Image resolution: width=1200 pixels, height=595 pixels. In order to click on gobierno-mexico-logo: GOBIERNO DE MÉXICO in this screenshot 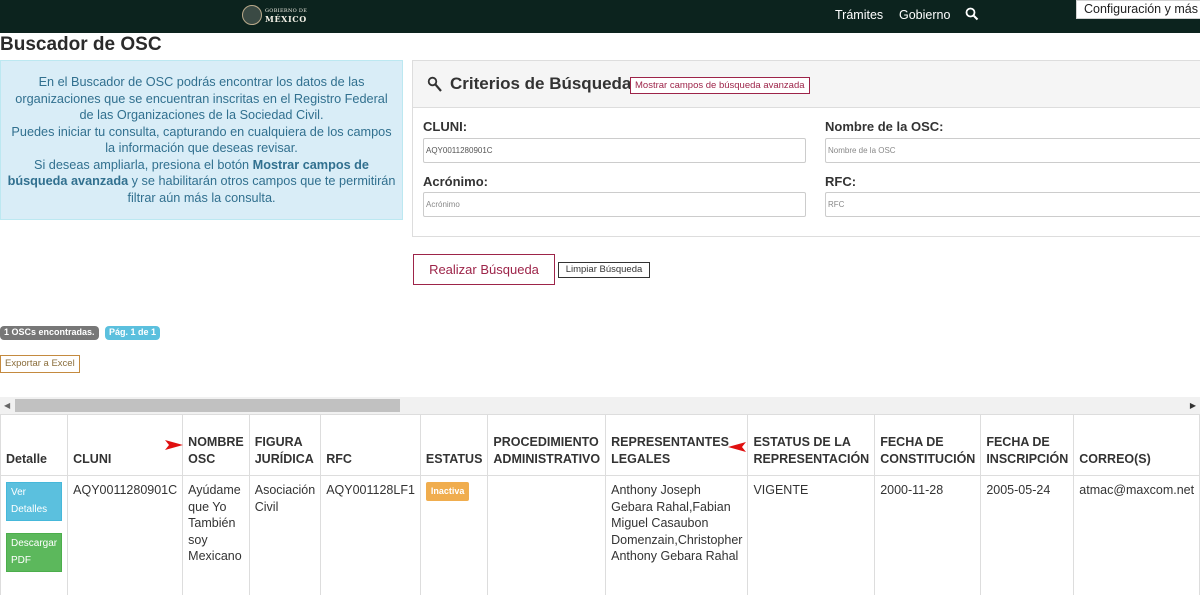, I will do `click(274, 15)`.